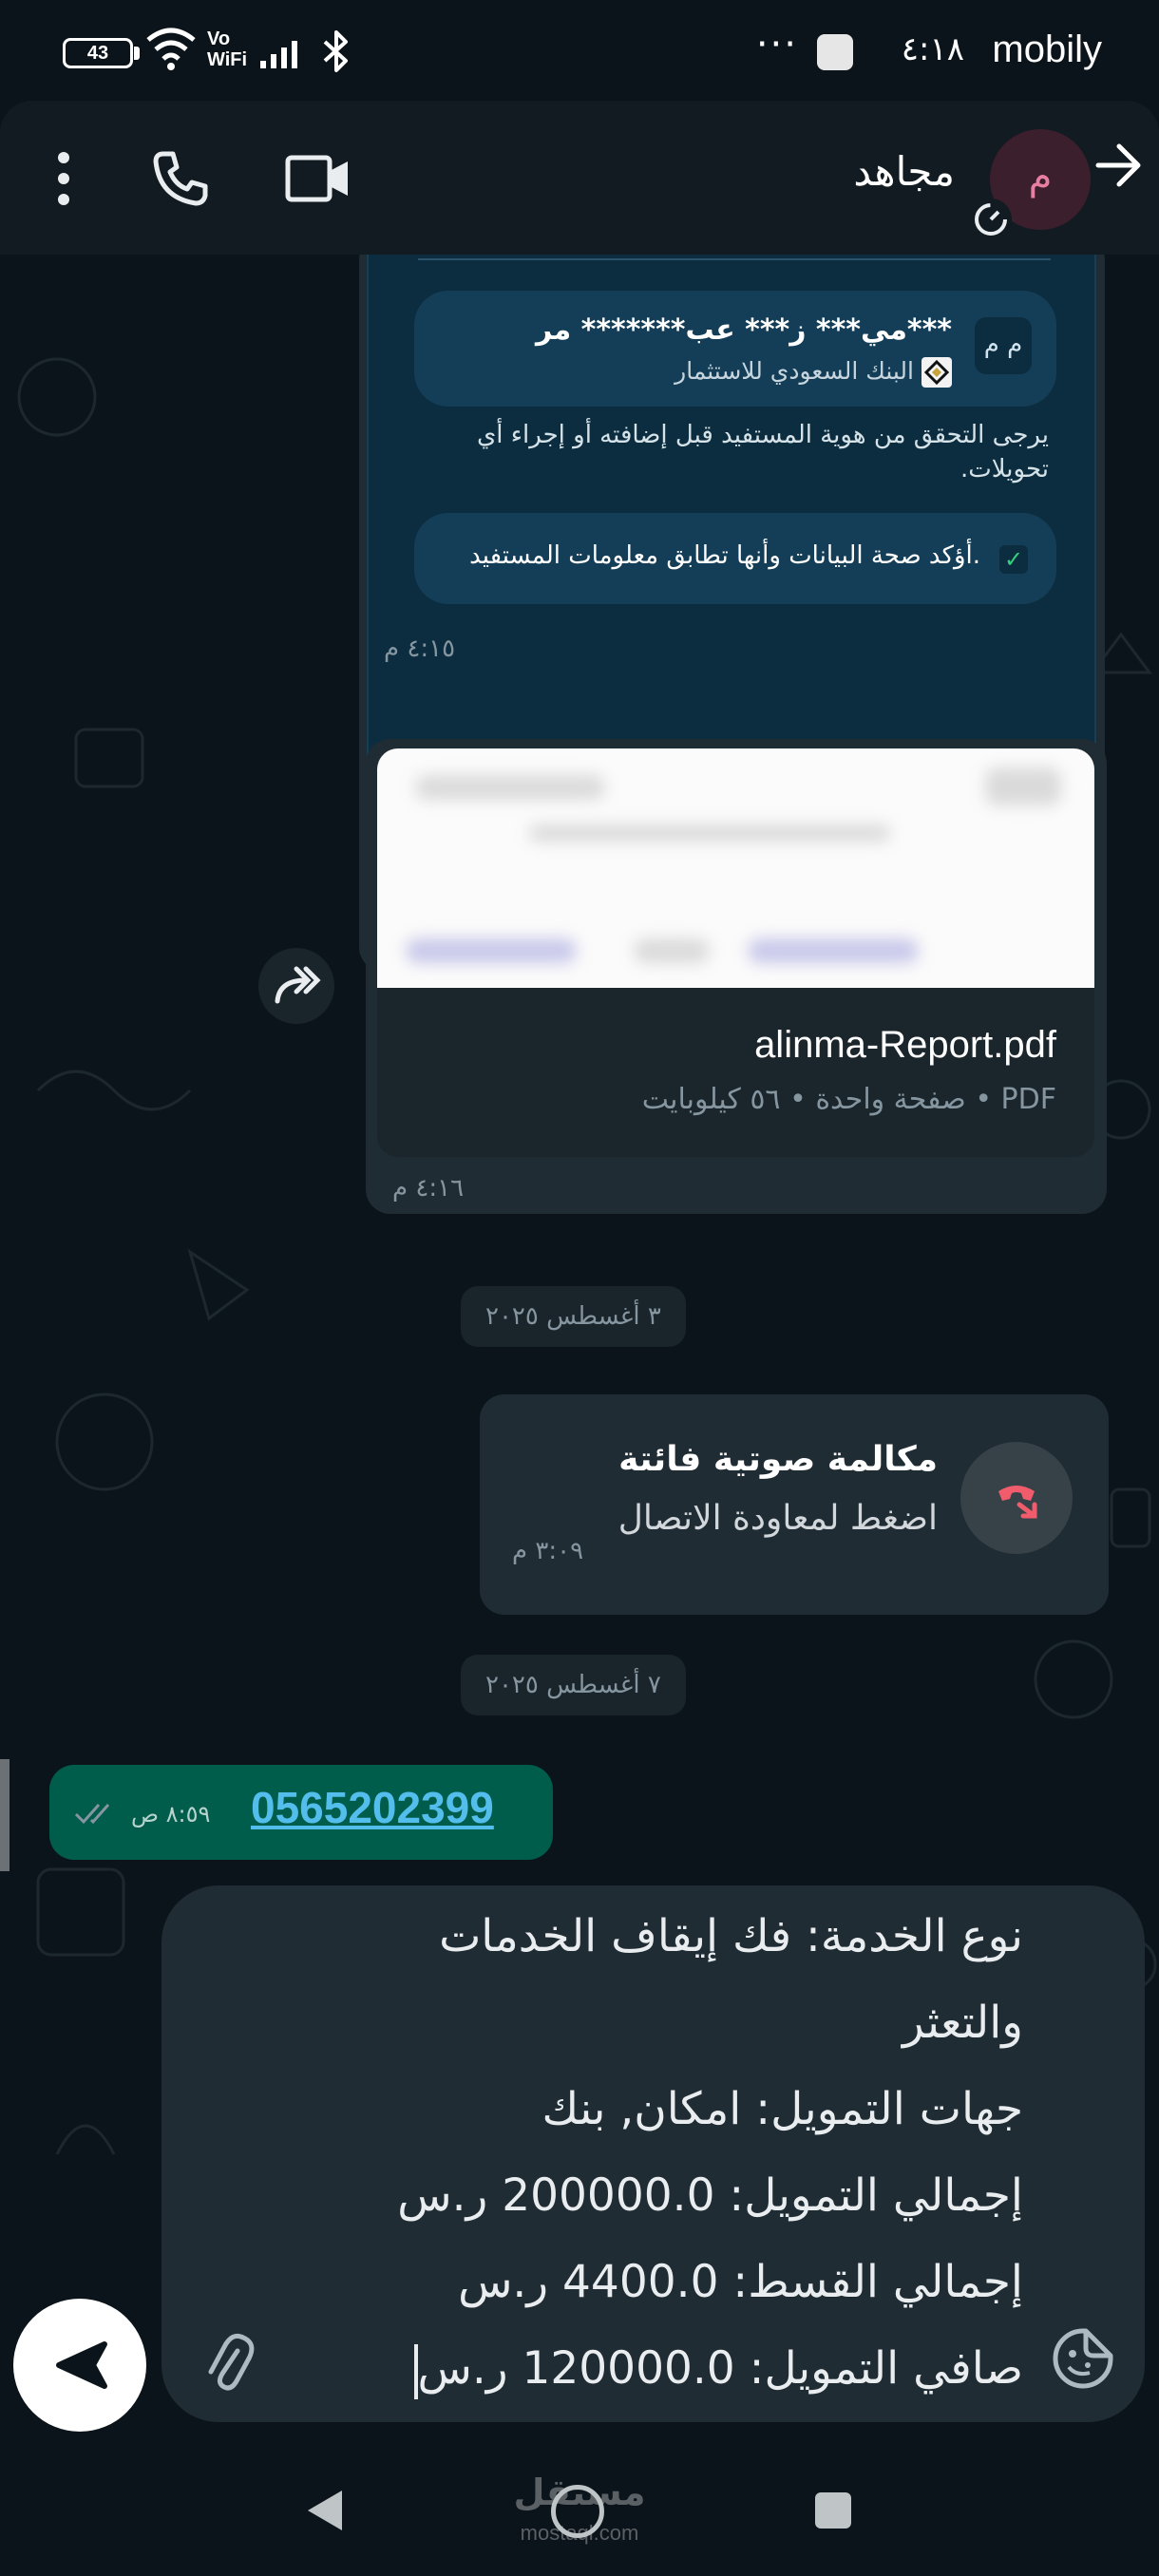 Image resolution: width=1159 pixels, height=2576 pixels. What do you see at coordinates (318, 178) in the screenshot?
I see `video-call-icon` at bounding box center [318, 178].